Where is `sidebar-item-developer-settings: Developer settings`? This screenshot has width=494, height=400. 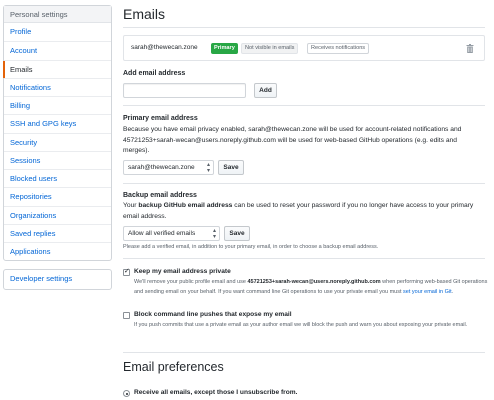
sidebar-item-developer-settings: Developer settings is located at coordinates (57, 279).